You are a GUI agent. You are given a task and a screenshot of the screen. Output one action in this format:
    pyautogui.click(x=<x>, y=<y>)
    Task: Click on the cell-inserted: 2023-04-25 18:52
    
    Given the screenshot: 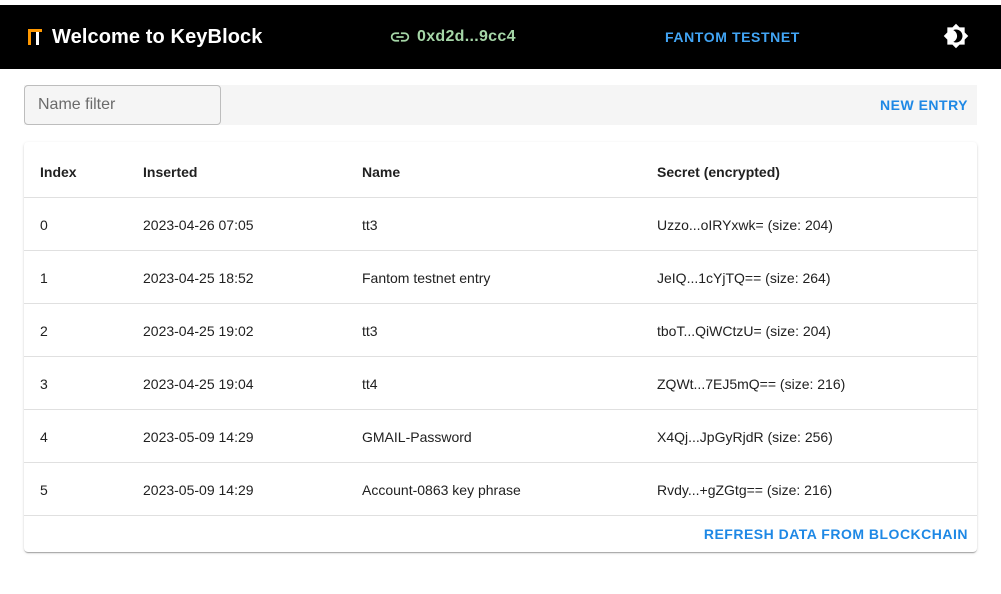 What is the action you would take?
    pyautogui.click(x=198, y=277)
    